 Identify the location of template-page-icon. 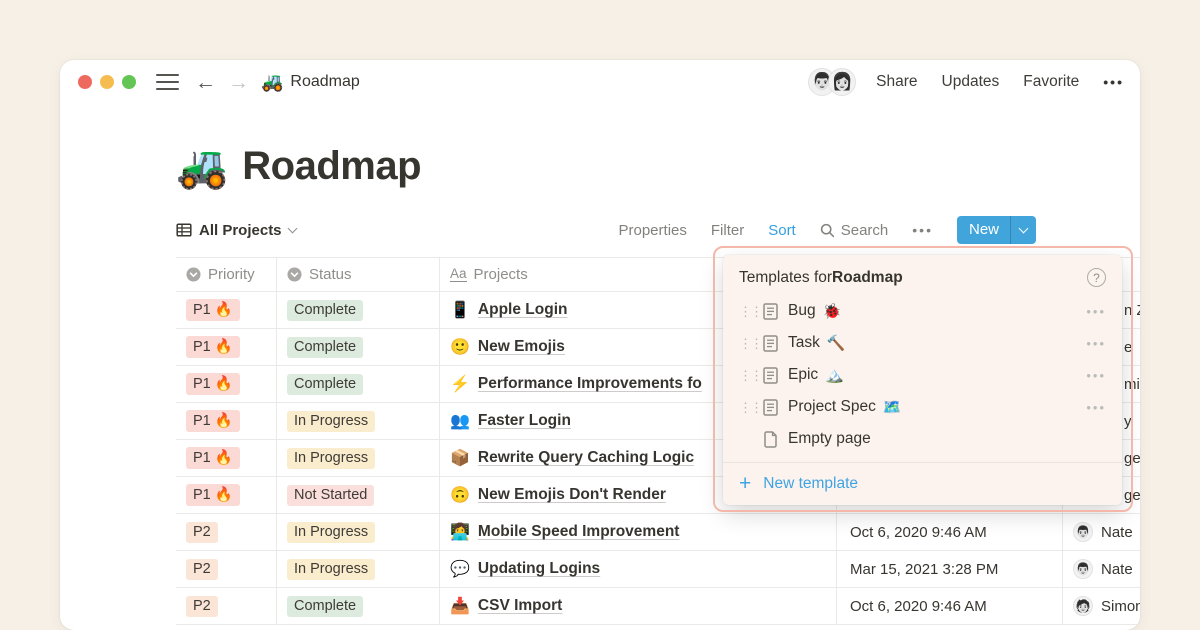
(770, 343).